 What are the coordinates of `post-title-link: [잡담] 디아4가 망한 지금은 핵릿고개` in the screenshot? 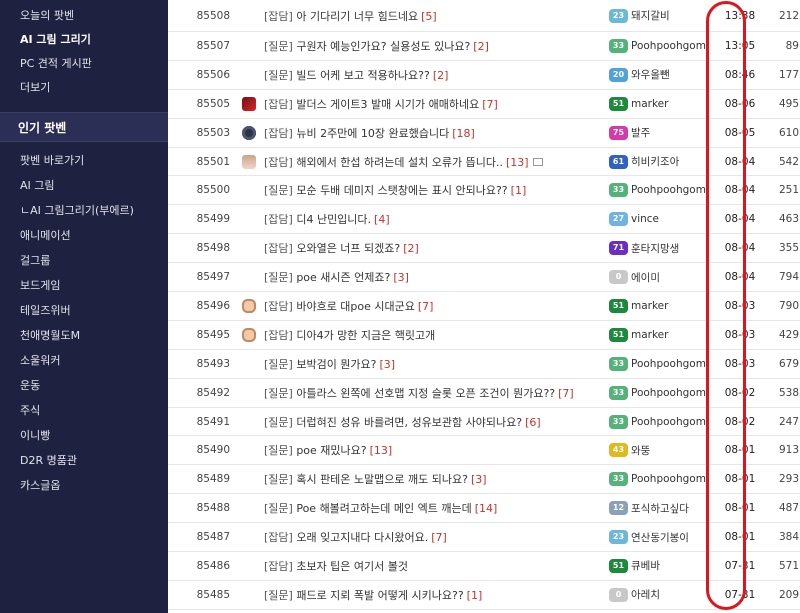 It's located at (436, 335).